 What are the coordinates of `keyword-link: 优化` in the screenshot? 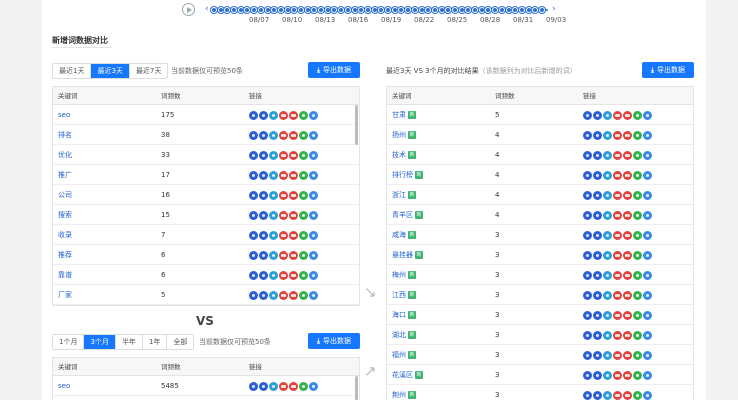 It's located at (65, 155).